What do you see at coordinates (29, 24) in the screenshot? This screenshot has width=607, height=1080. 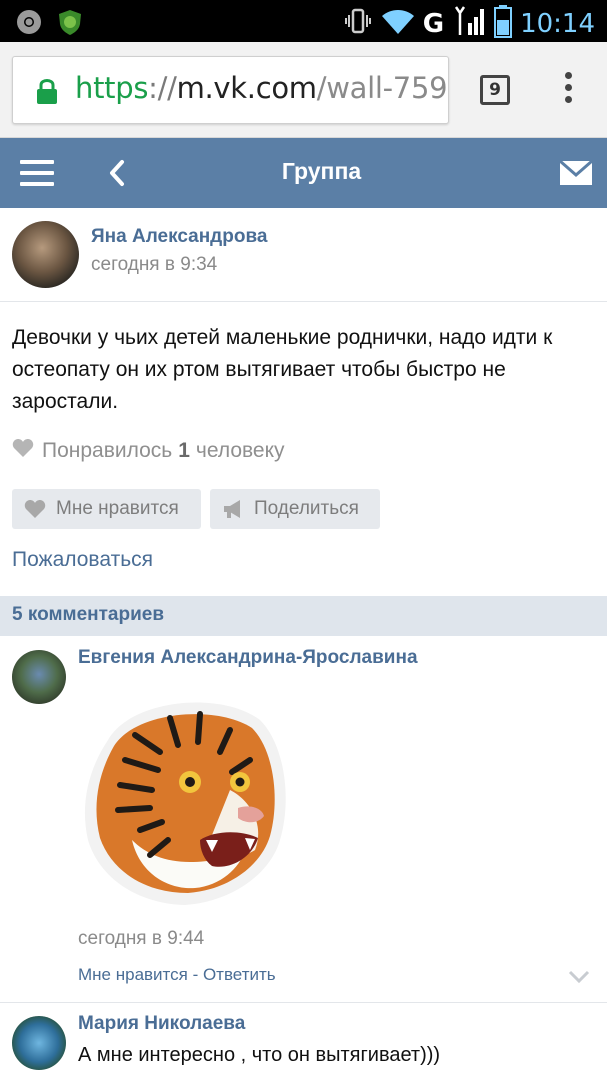 I see `chrome-icon` at bounding box center [29, 24].